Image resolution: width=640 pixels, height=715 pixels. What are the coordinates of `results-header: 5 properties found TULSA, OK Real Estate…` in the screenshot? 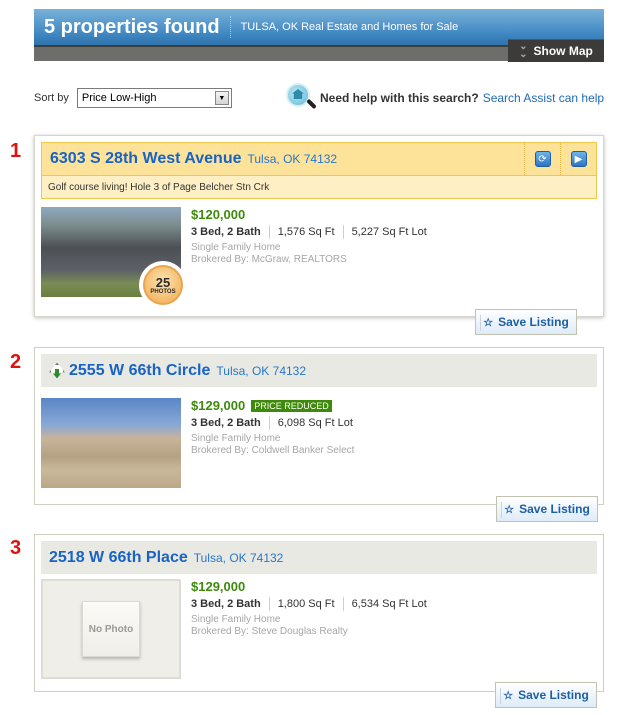 It's located at (319, 35).